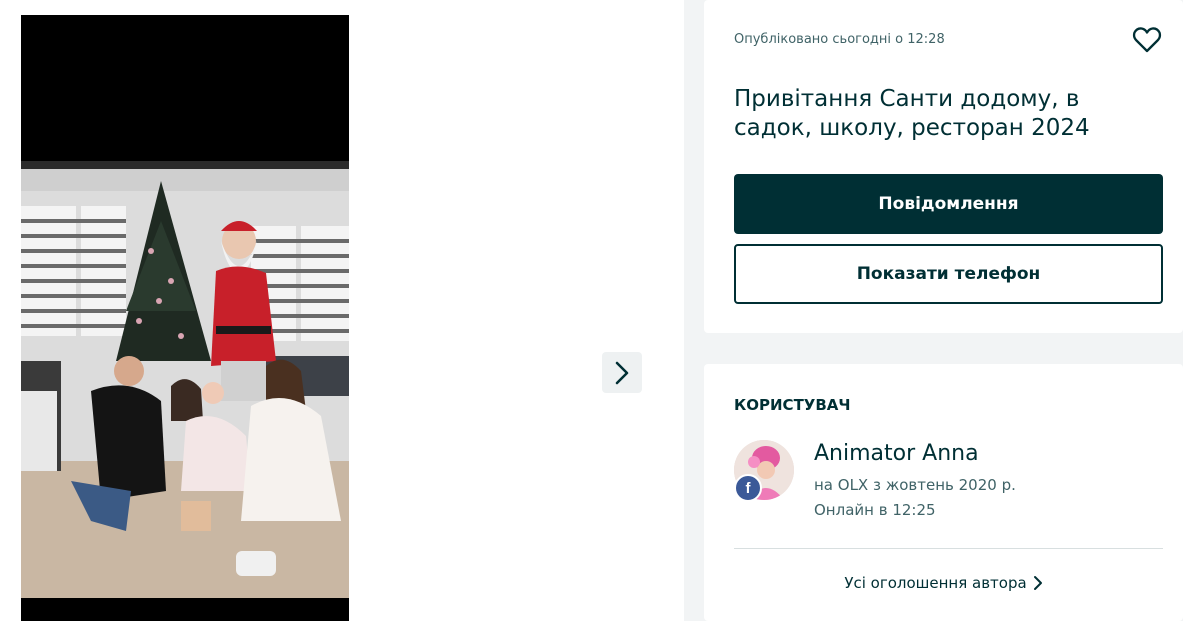 This screenshot has width=1183, height=621. I want to click on all-author-ads-link: Усі оголошення автора, so click(943, 583).